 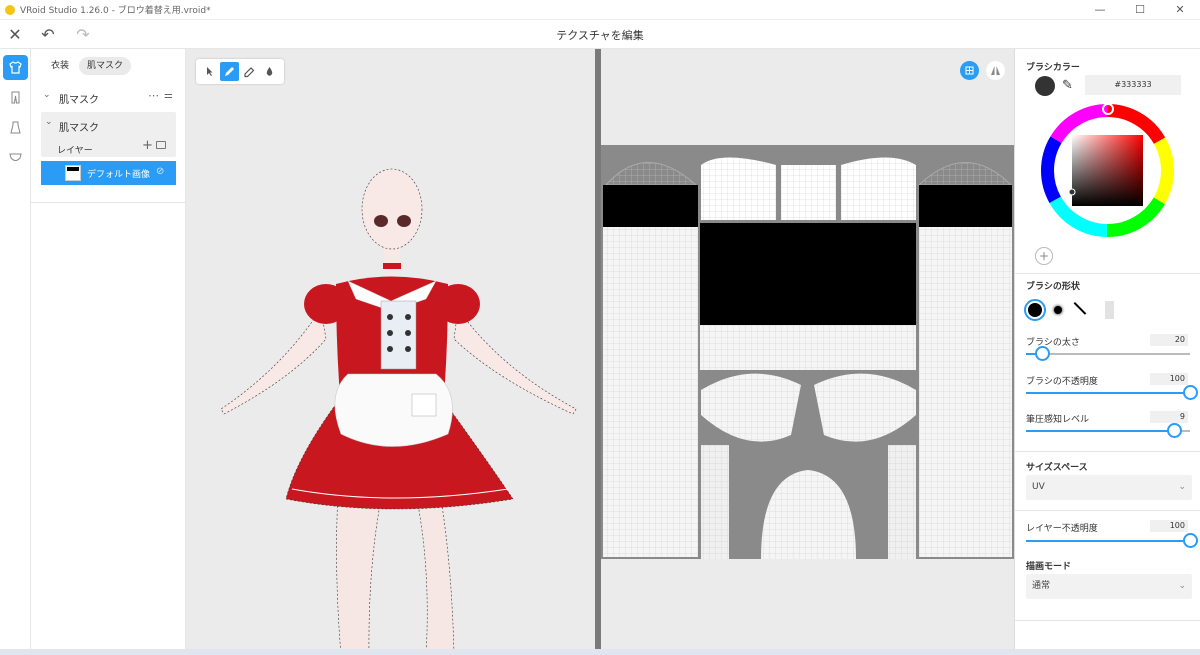 What do you see at coordinates (1169, 379) in the screenshot?
I see `brush-opacity-value: 100` at bounding box center [1169, 379].